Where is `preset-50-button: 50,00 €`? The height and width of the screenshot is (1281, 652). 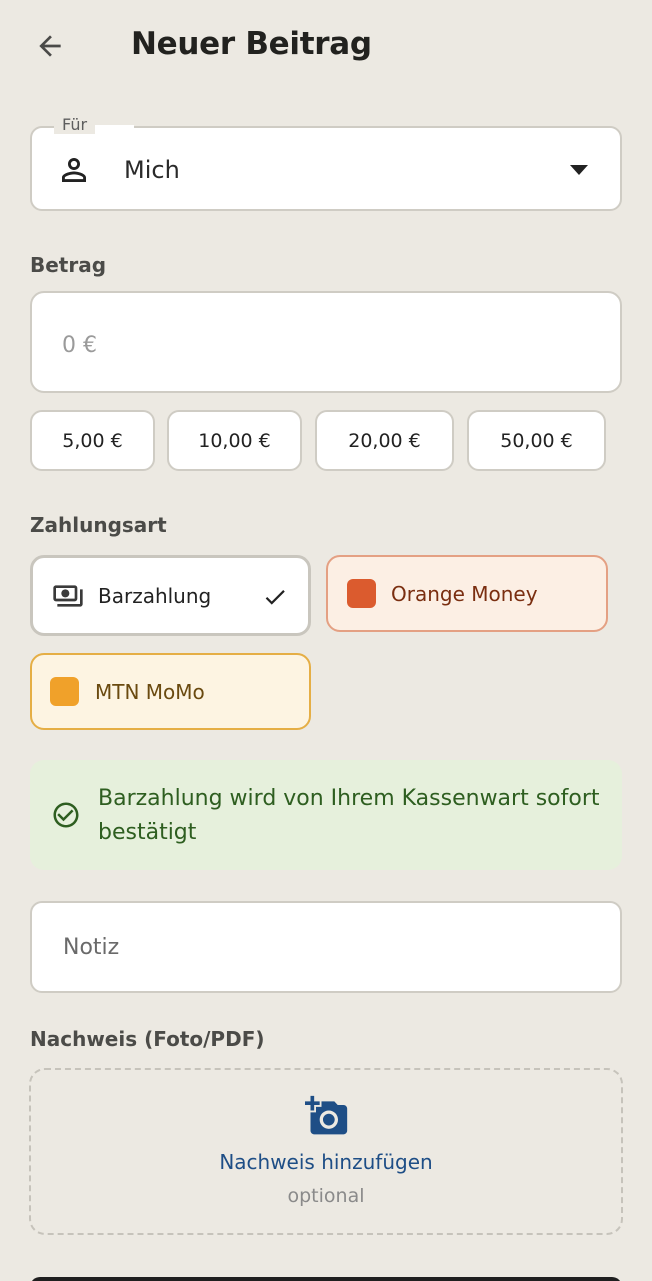
preset-50-button: 50,00 € is located at coordinates (536, 440).